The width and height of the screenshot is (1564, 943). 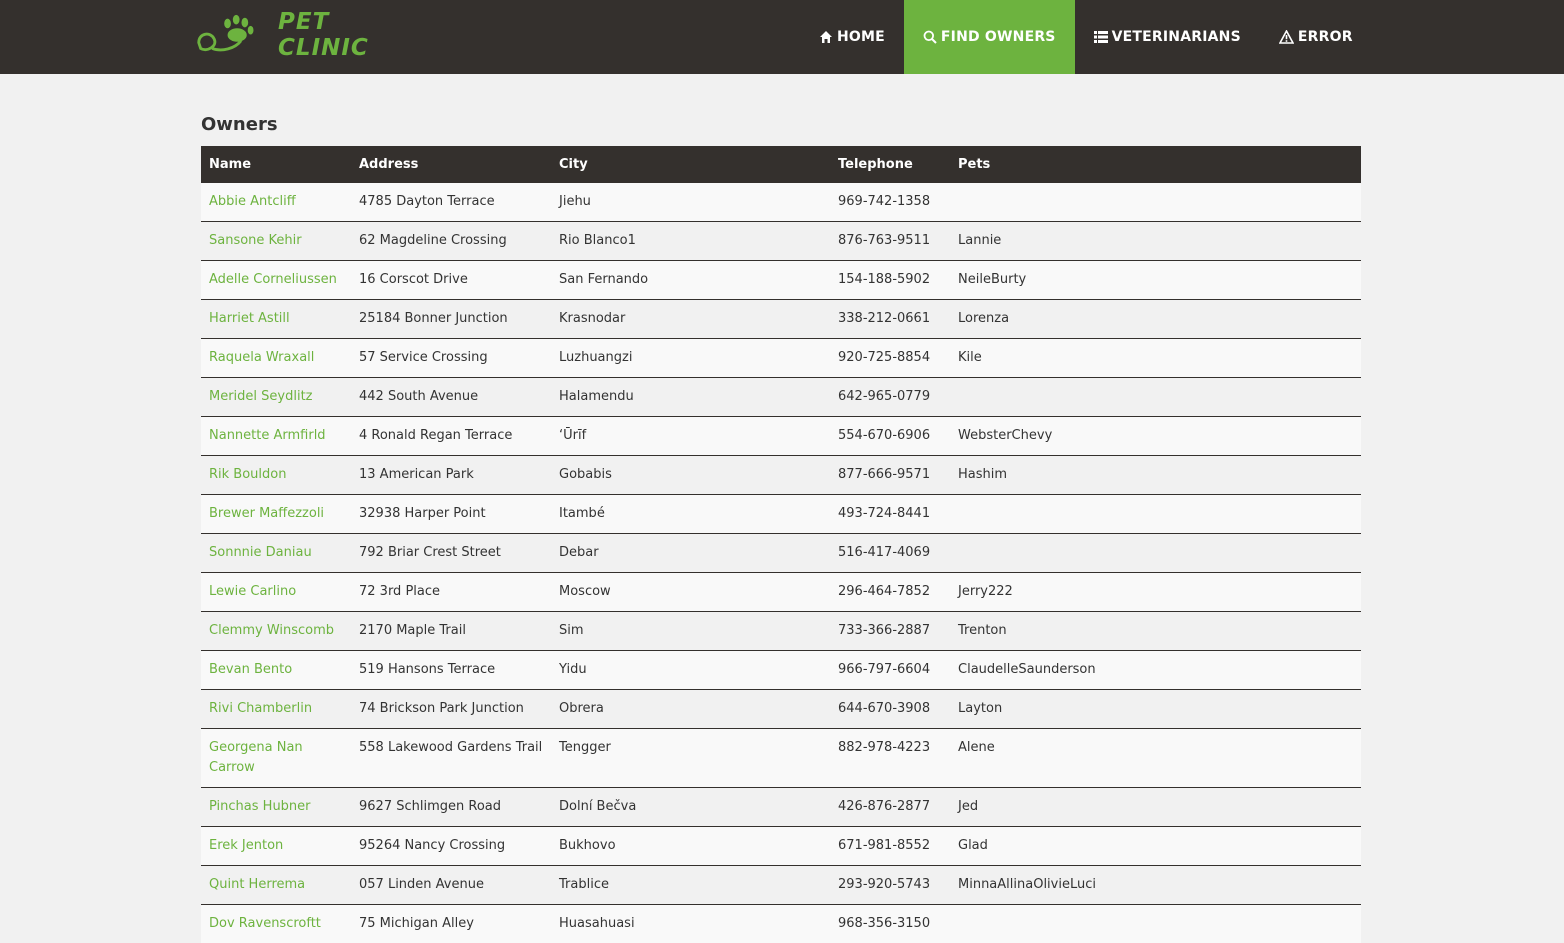 What do you see at coordinates (273, 279) in the screenshot?
I see `owner-name-link: Adelle Corneliussen` at bounding box center [273, 279].